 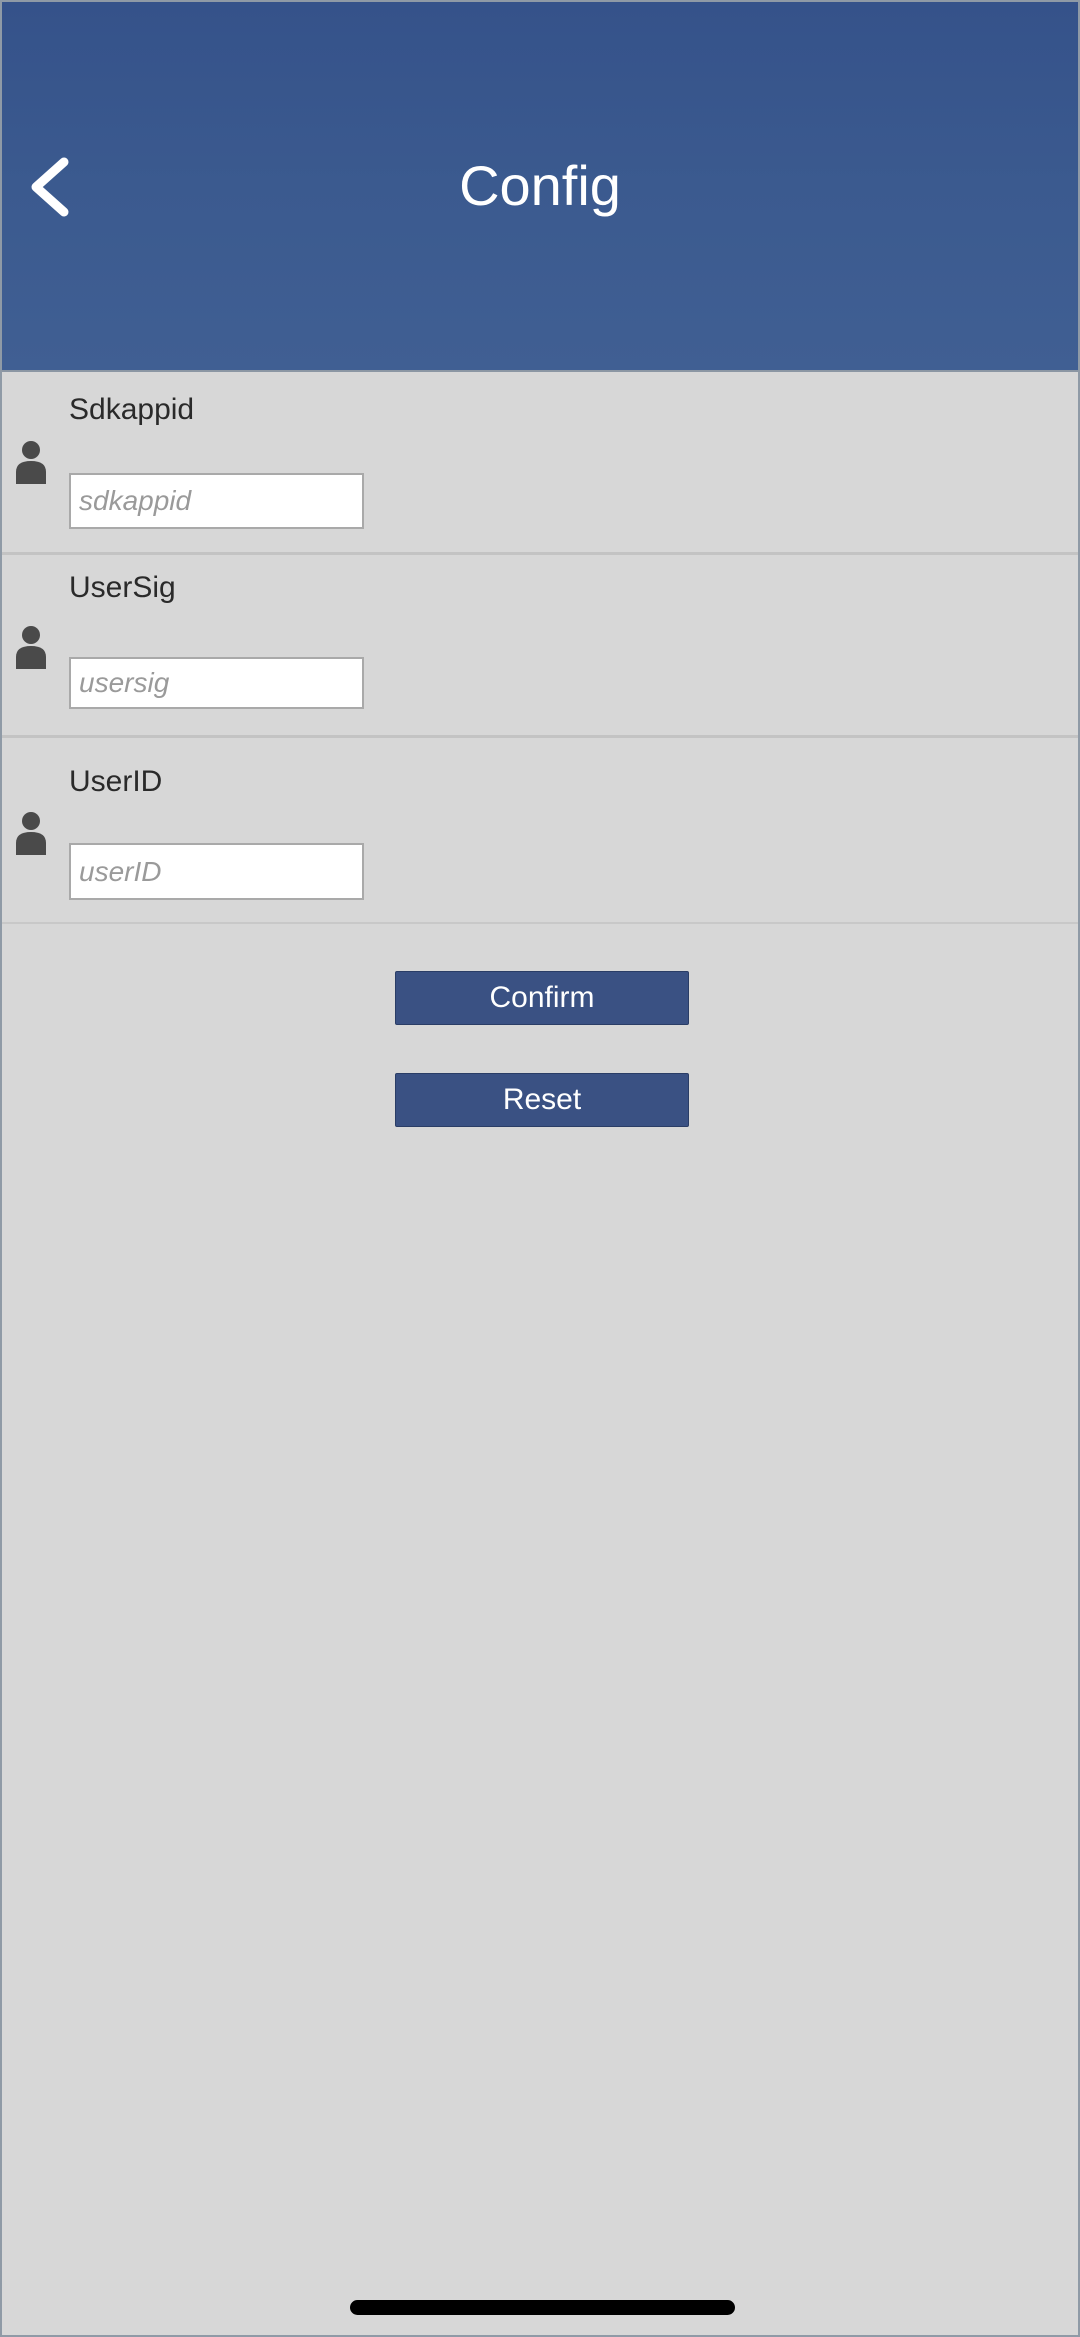 I want to click on field-row-usersig: UserSig, so click(x=540, y=648).